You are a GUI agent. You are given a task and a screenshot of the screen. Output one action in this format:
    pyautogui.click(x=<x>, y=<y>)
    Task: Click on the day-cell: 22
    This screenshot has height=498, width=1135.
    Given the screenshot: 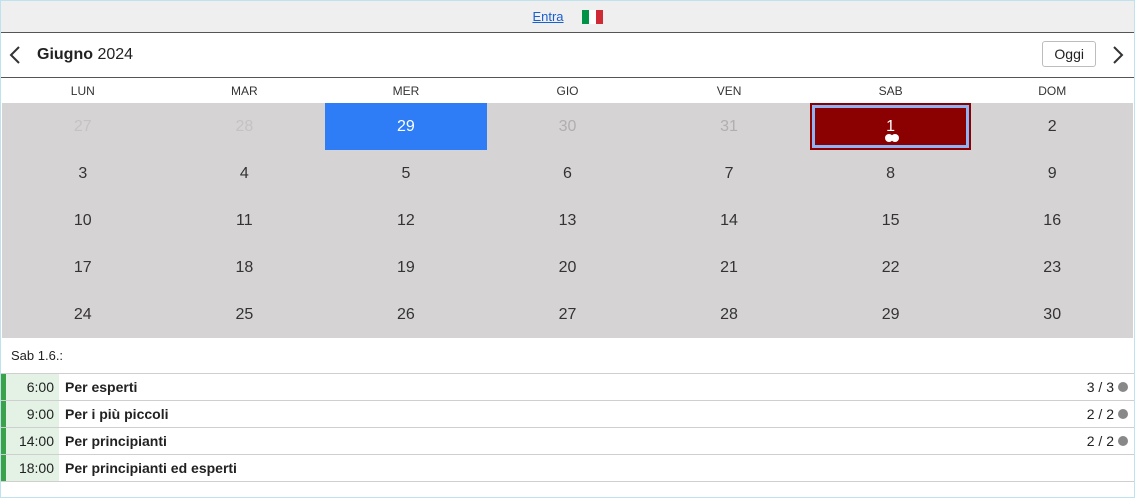 What is the action you would take?
    pyautogui.click(x=891, y=267)
    